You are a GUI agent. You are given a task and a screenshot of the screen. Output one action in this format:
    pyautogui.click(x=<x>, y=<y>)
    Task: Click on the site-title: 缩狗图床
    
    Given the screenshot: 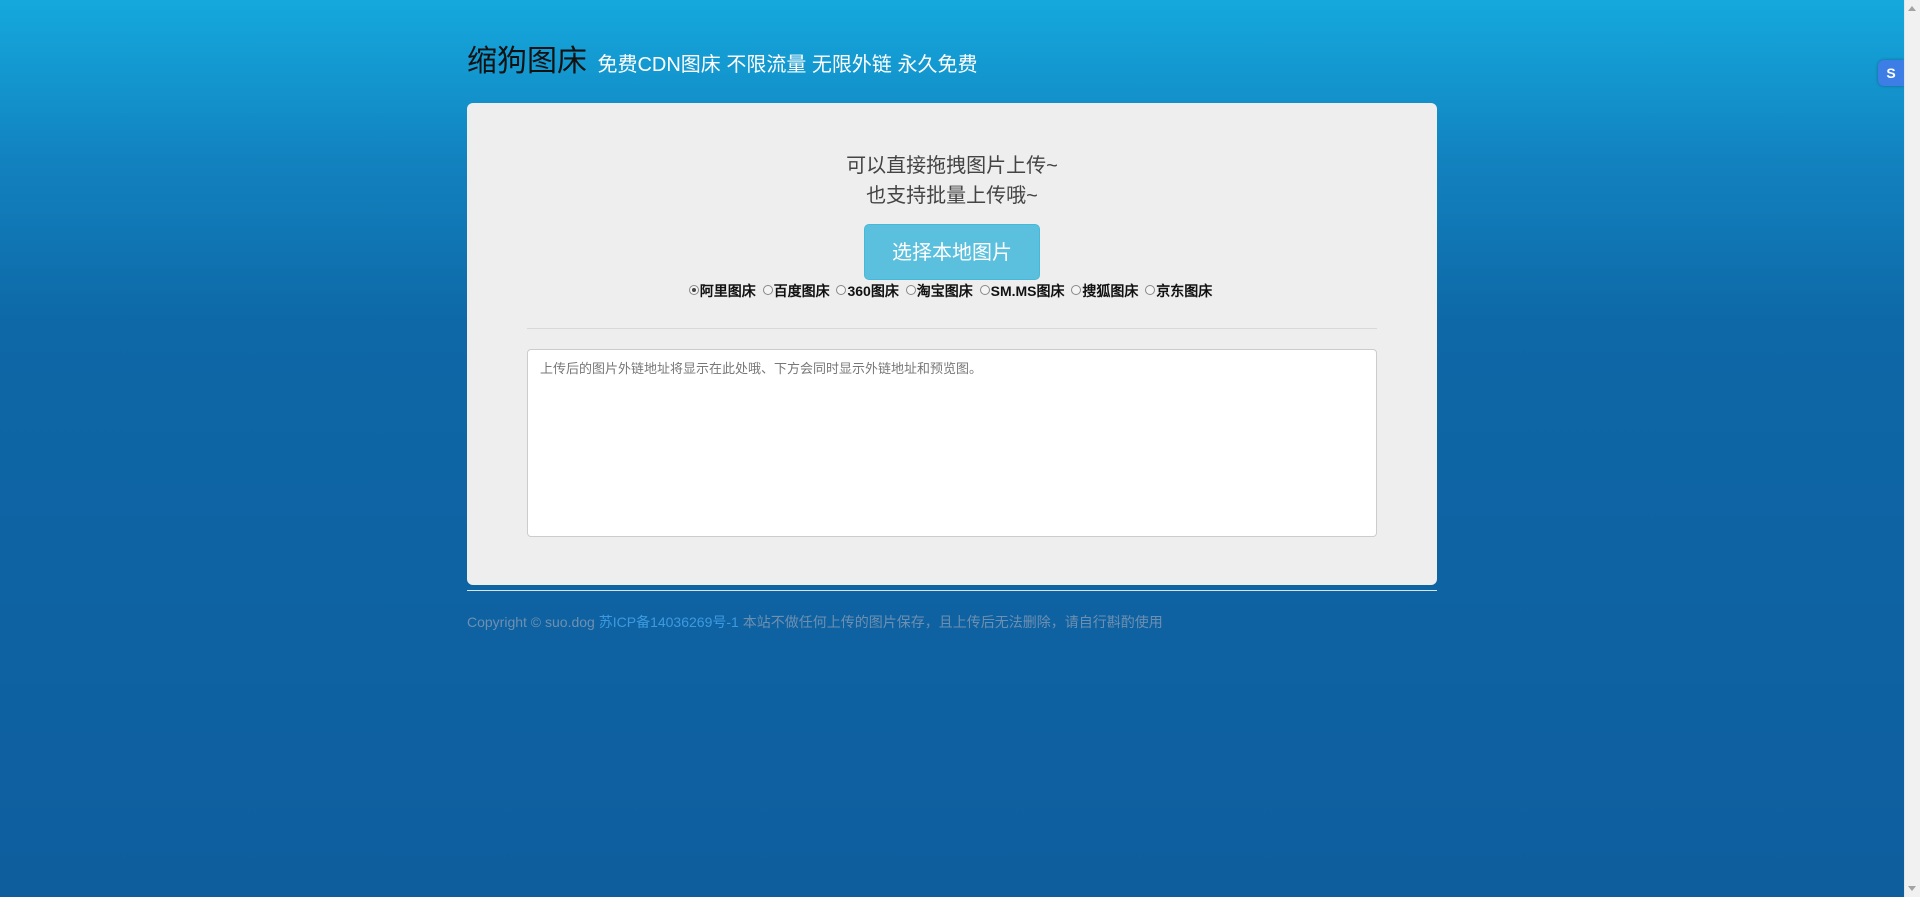 What is the action you would take?
    pyautogui.click(x=527, y=61)
    